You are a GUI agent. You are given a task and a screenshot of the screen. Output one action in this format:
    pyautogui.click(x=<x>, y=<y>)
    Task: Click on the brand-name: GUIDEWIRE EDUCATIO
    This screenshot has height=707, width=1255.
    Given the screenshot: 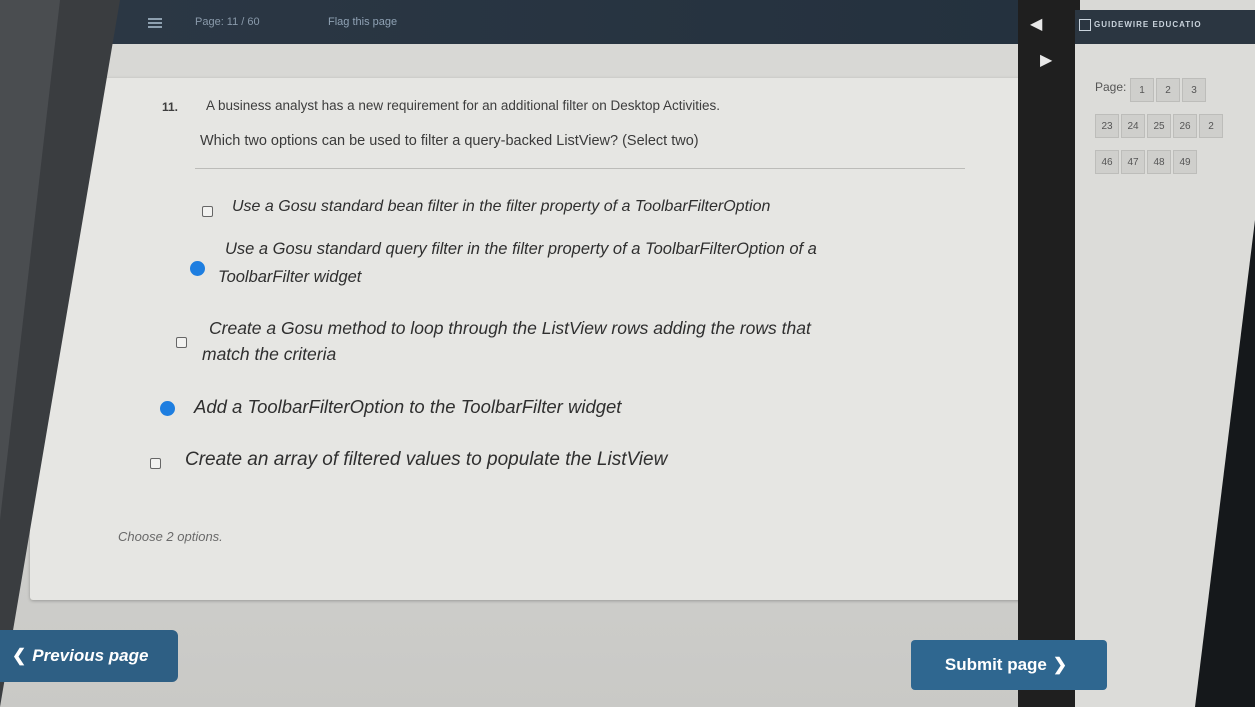 What is the action you would take?
    pyautogui.click(x=1148, y=25)
    